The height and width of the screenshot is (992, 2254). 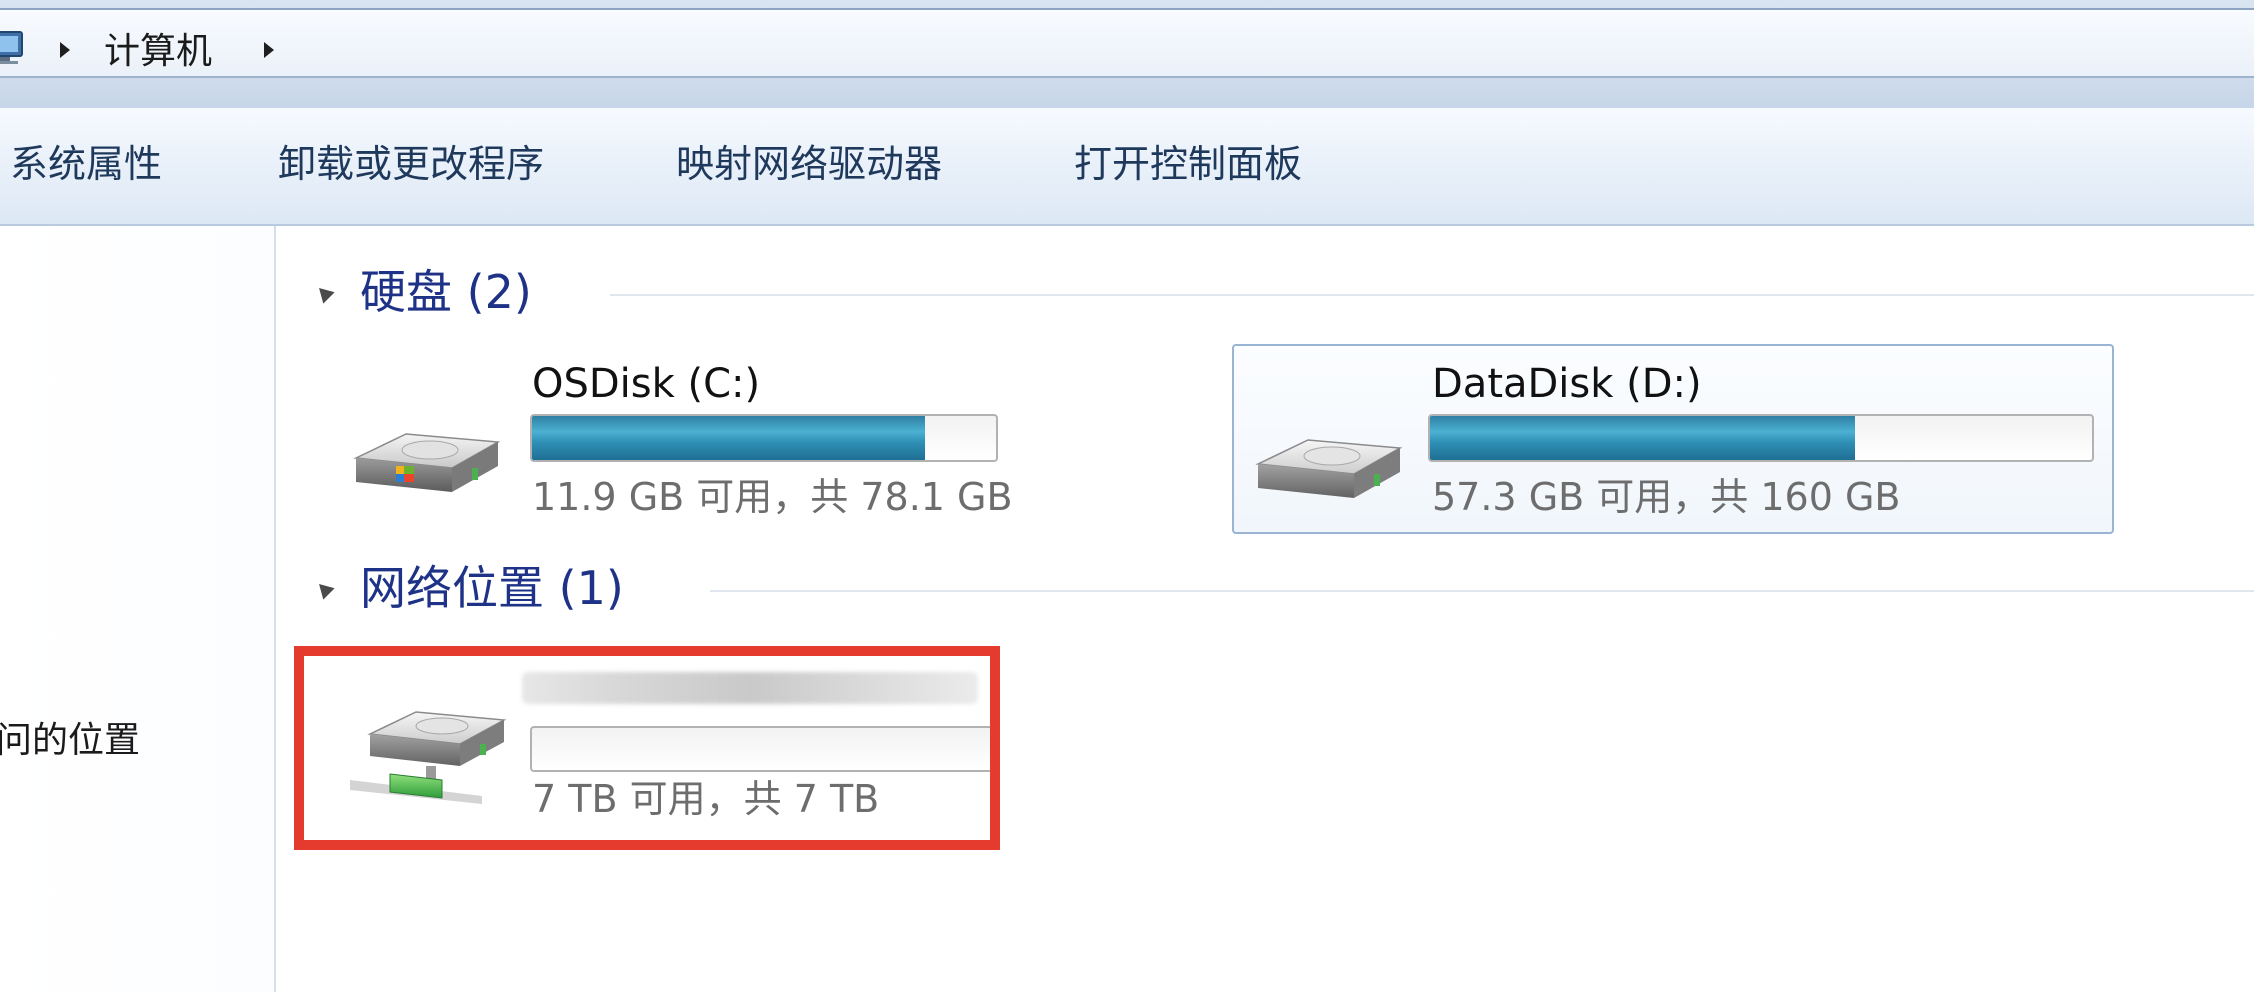 What do you see at coordinates (772, 497) in the screenshot?
I see `drive-size-text: 11.9 GB 可用，共 78.1 GB` at bounding box center [772, 497].